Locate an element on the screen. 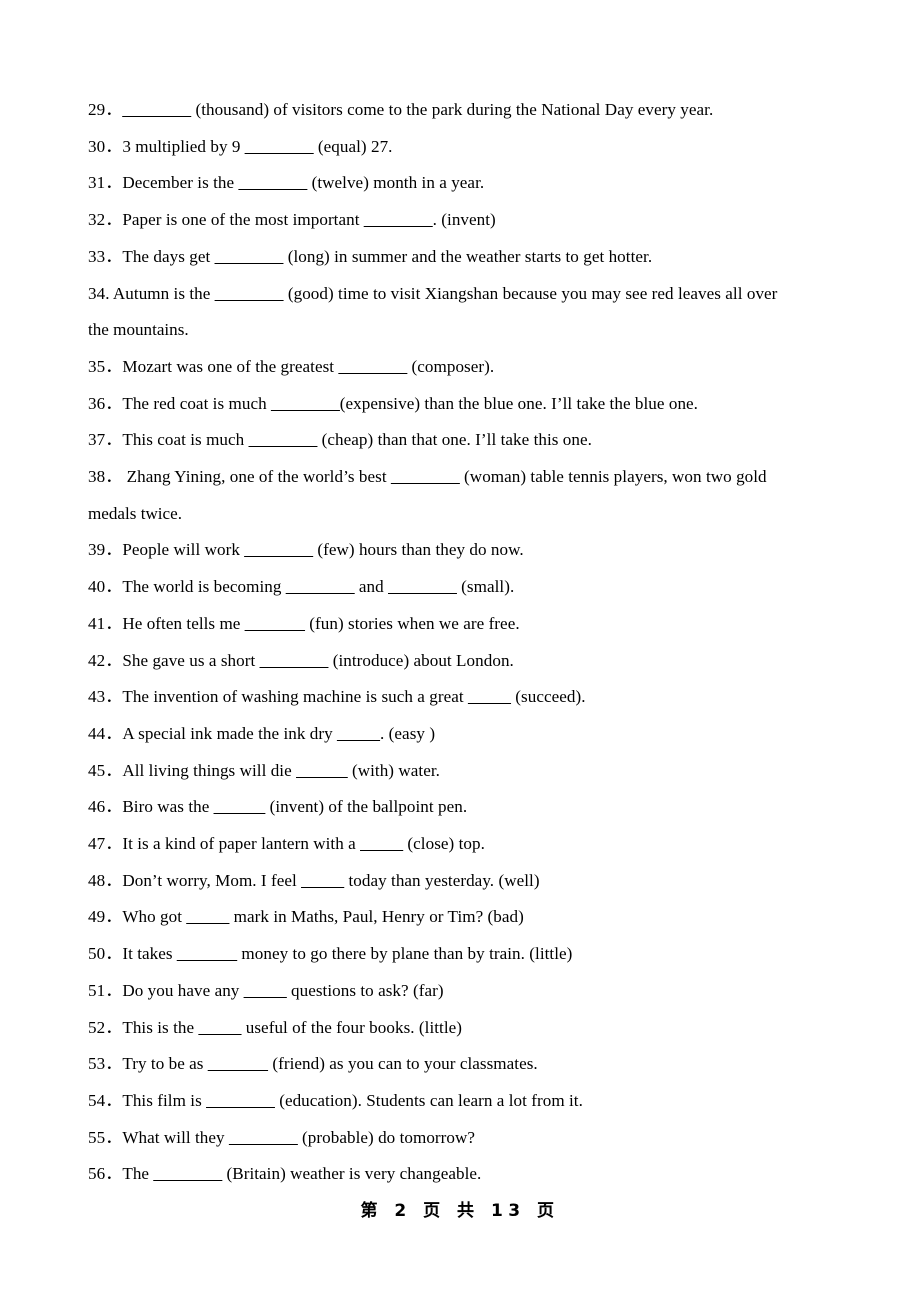 This screenshot has width=920, height=1302. sentence-fragment: Biro was the is located at coordinates (168, 807).